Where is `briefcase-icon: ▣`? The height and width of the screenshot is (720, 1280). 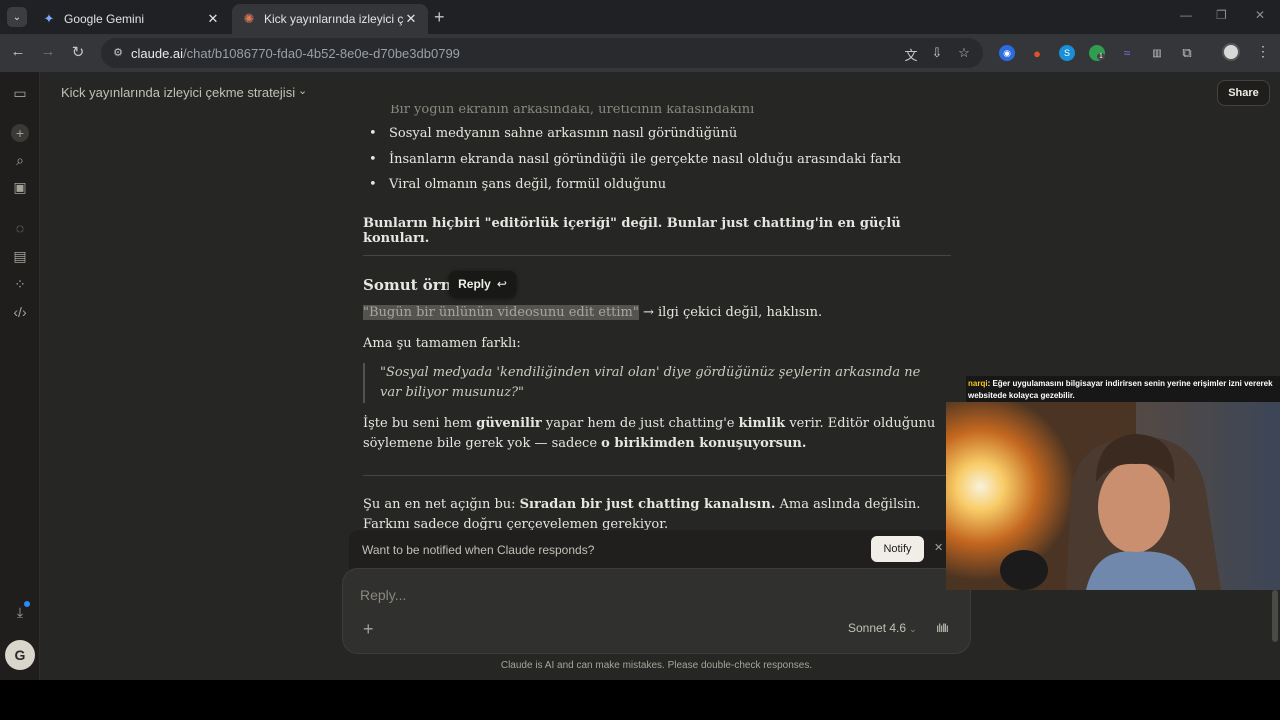 briefcase-icon: ▣ is located at coordinates (20, 187).